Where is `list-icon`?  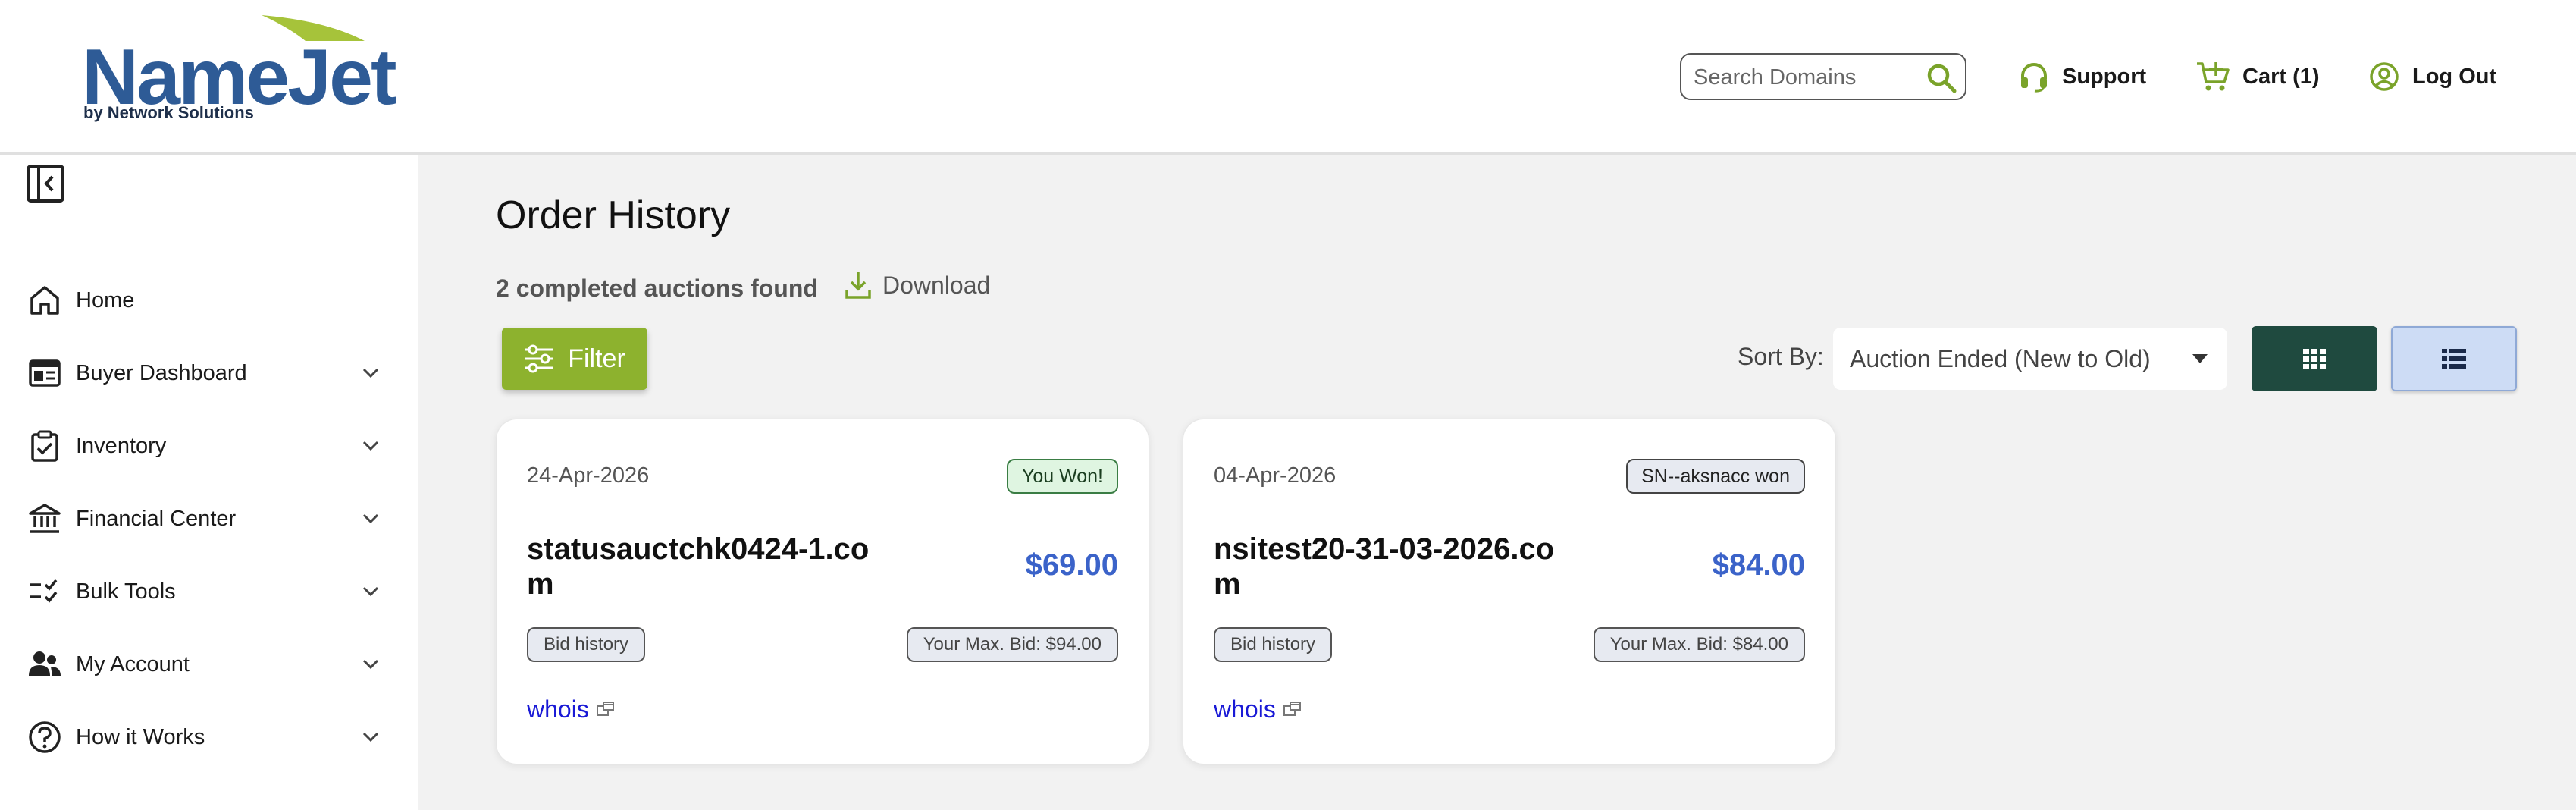 list-icon is located at coordinates (2454, 359).